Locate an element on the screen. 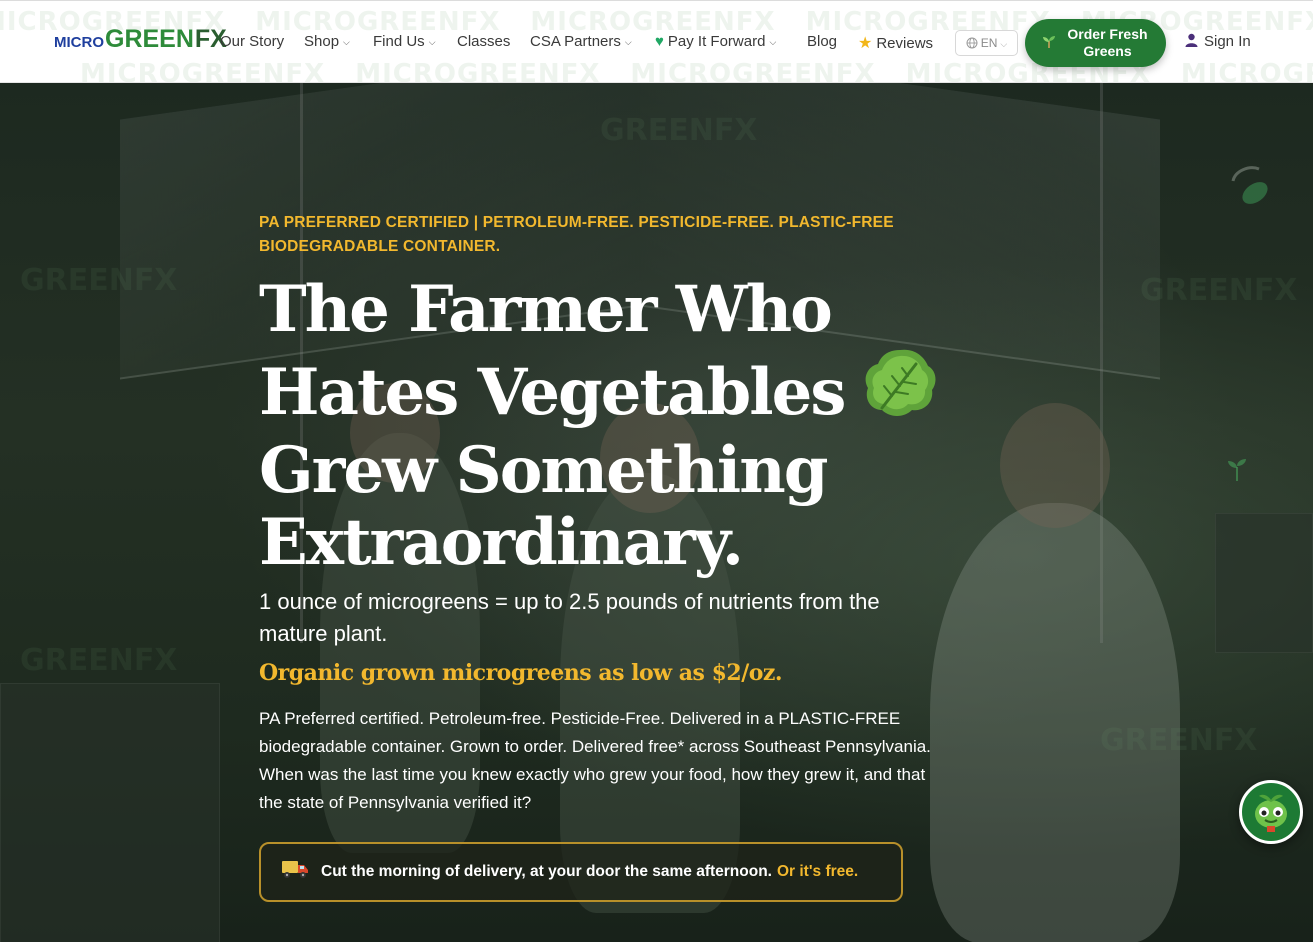 This screenshot has width=1313, height=942. sign-in-label: Sign In is located at coordinates (1227, 41).